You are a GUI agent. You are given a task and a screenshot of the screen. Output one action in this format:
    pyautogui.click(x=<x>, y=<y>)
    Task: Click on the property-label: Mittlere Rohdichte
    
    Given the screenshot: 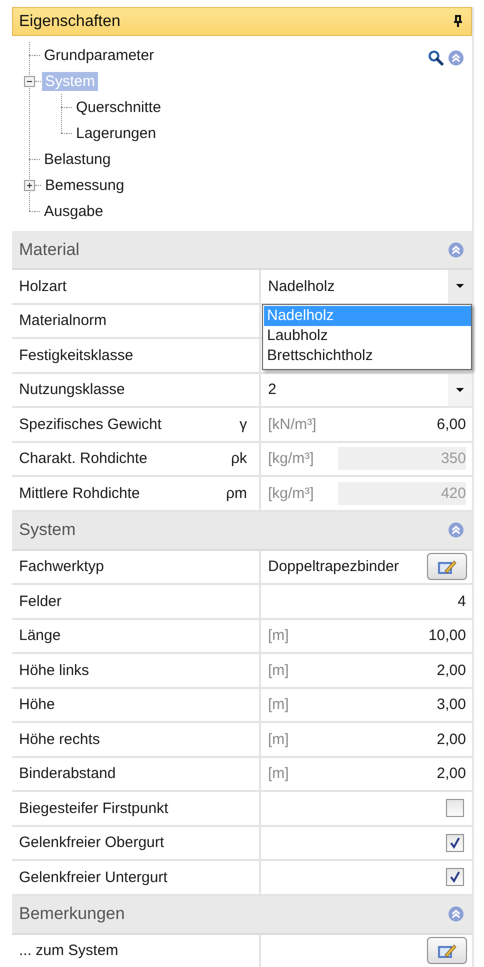 What is the action you would take?
    pyautogui.click(x=79, y=493)
    